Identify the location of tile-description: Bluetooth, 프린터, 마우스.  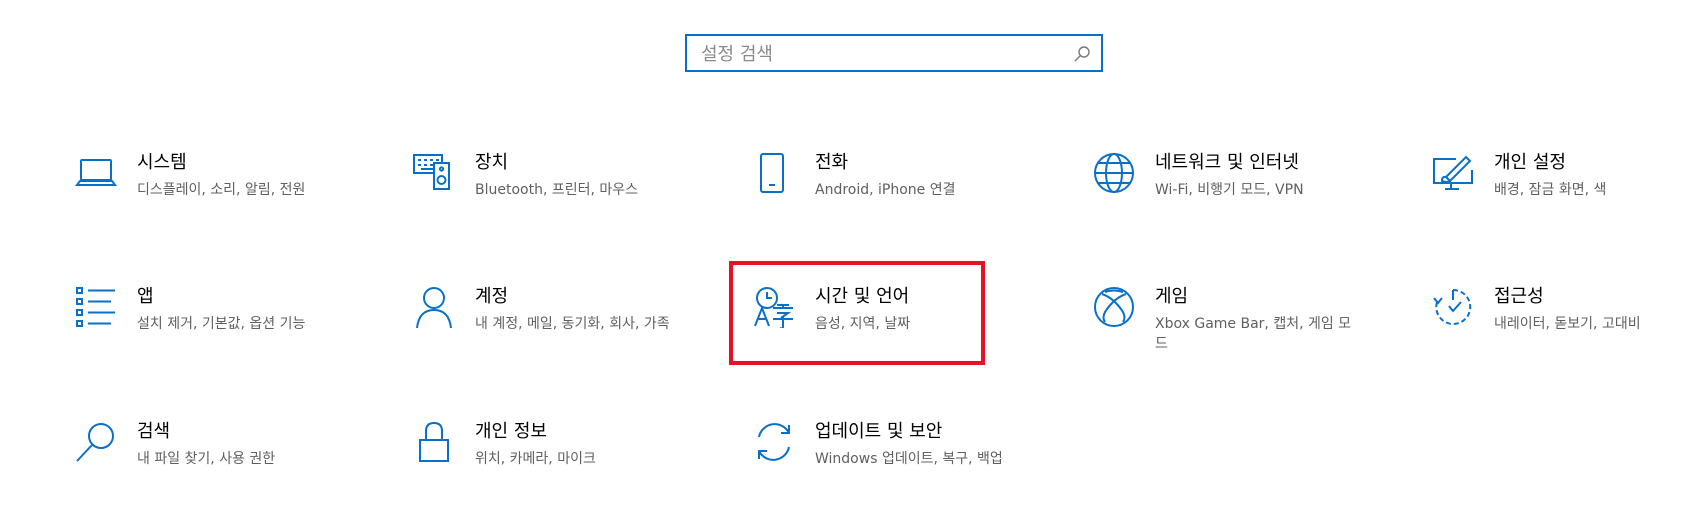
(557, 190).